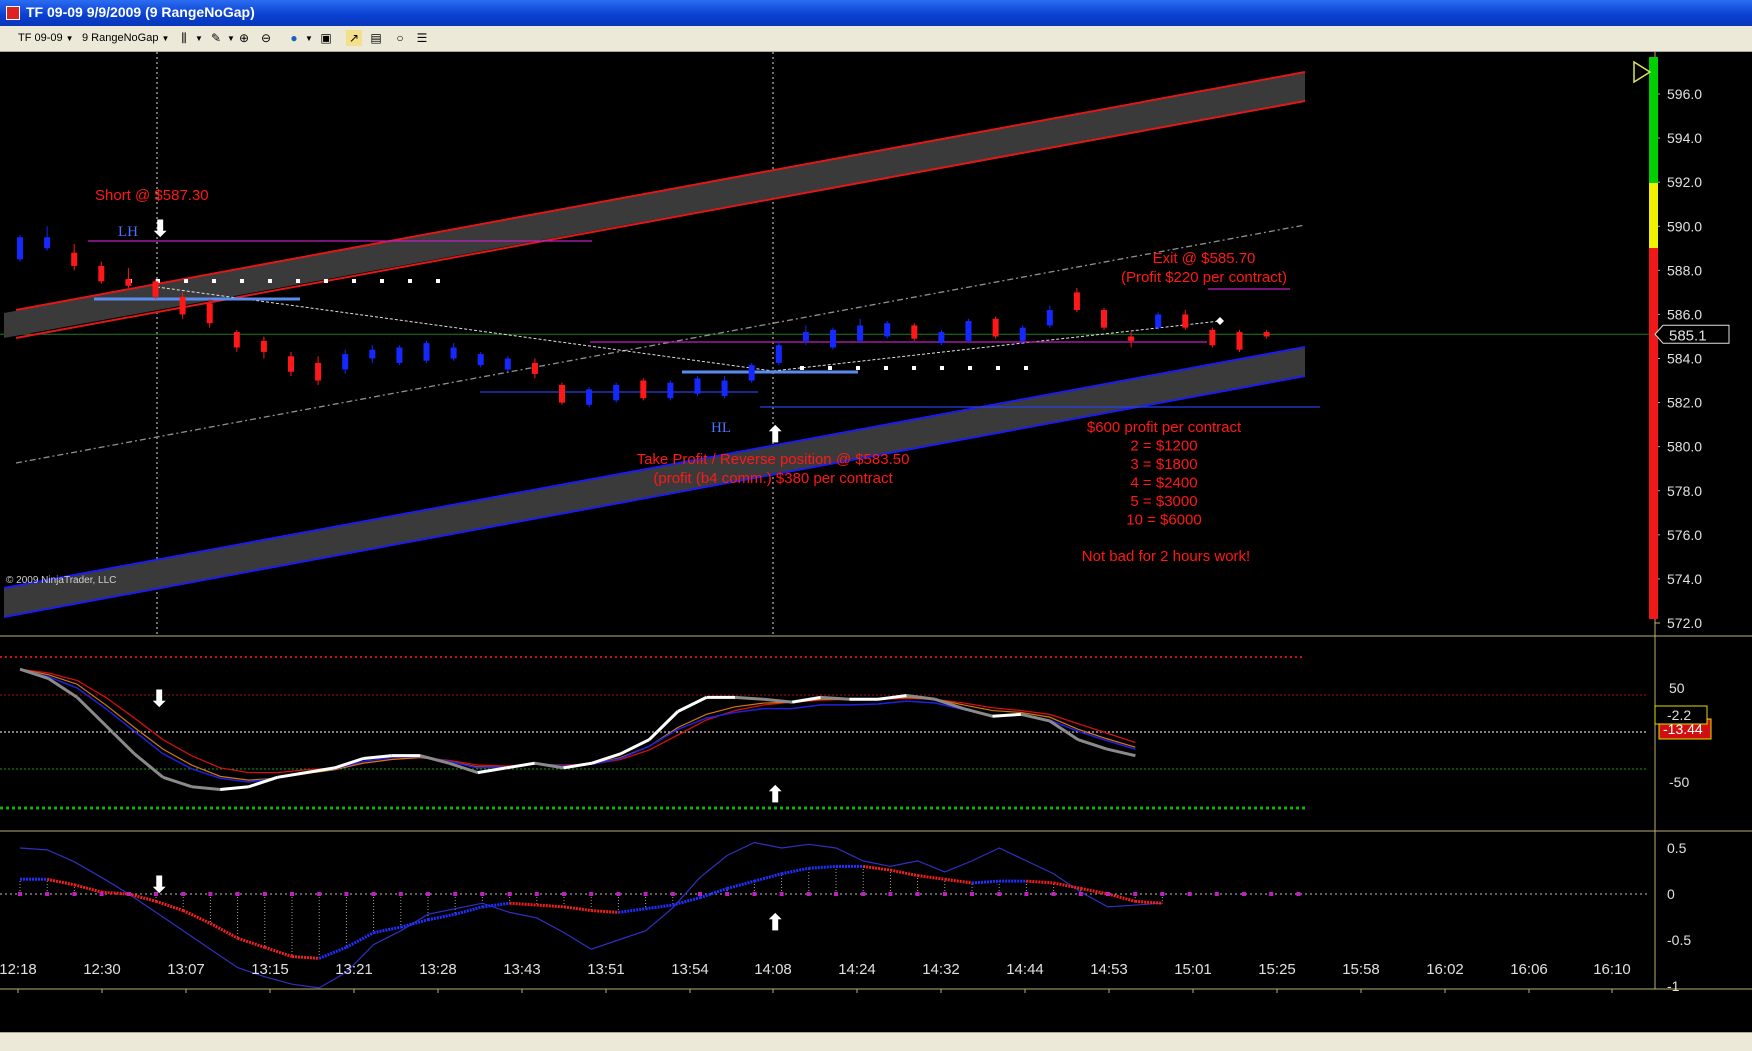 The width and height of the screenshot is (1752, 1051). What do you see at coordinates (1164, 520) in the screenshot?
I see `profit-summary-line: 10 = $6000` at bounding box center [1164, 520].